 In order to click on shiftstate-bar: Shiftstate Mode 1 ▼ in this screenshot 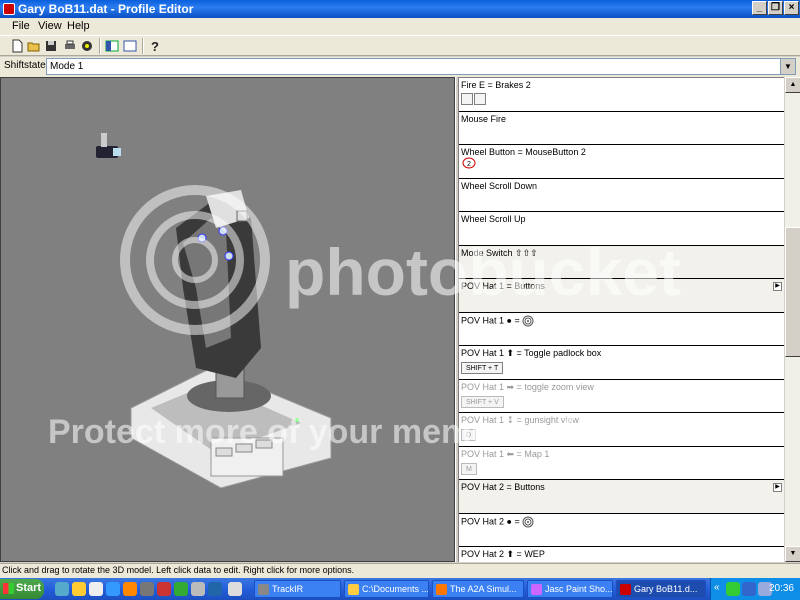, I will do `click(400, 67)`.